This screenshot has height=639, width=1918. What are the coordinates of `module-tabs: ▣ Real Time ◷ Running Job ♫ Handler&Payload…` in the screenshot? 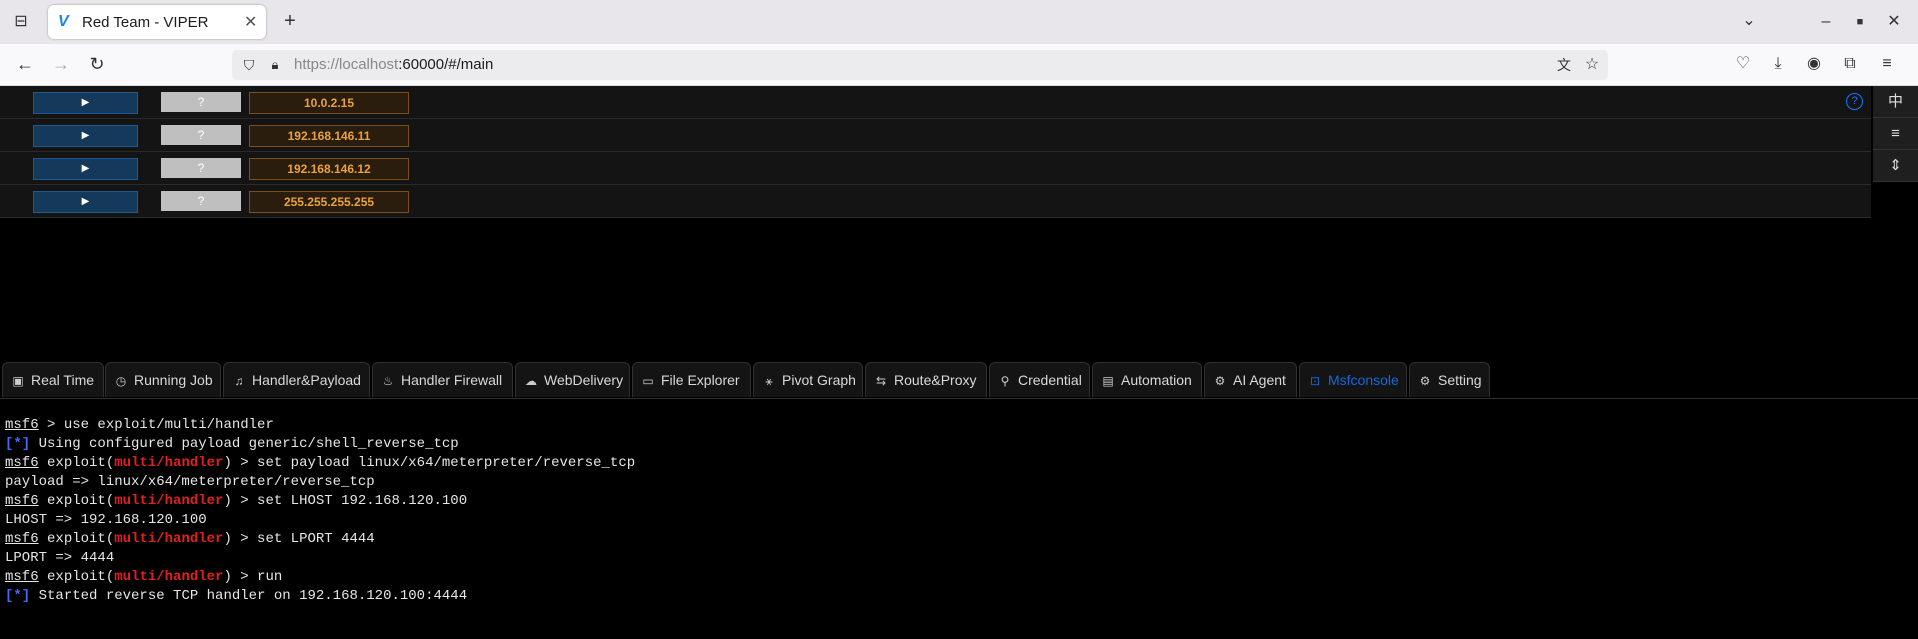 It's located at (959, 379).